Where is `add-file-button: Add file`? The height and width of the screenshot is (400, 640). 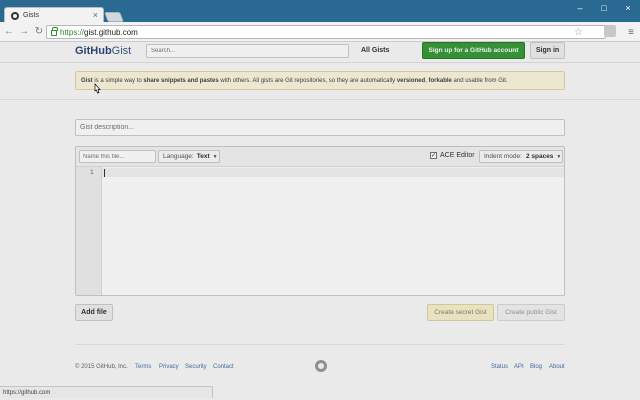 add-file-button: Add file is located at coordinates (94, 312).